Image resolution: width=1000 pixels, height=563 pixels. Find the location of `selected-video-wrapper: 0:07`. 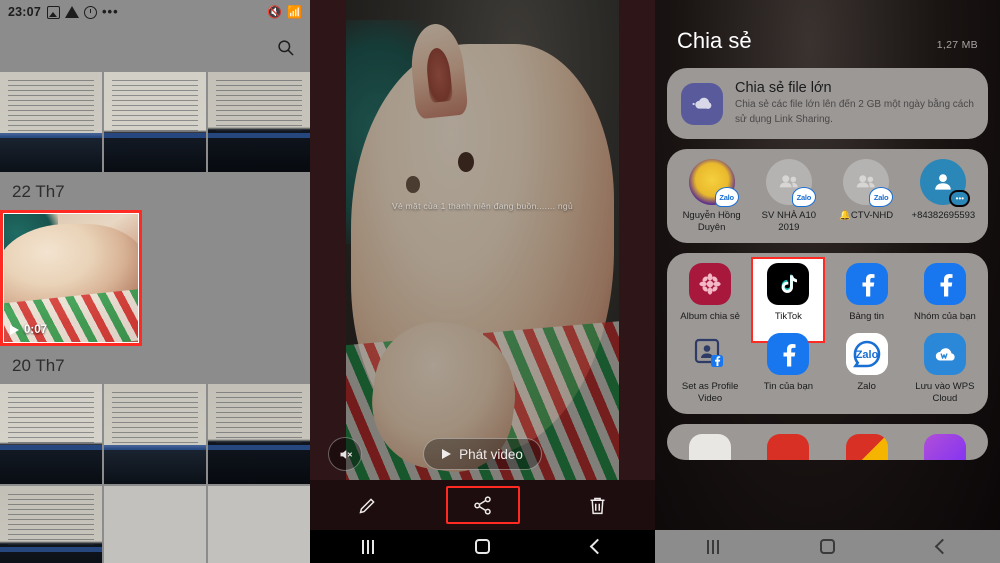

selected-video-wrapper: 0:07 is located at coordinates (71, 278).